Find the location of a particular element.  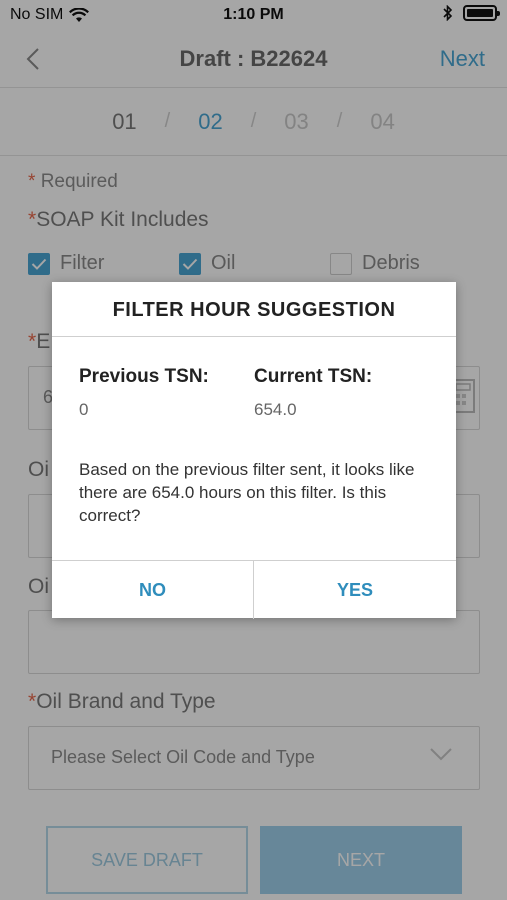

current-tsn-label: Current TSN: is located at coordinates (313, 376).